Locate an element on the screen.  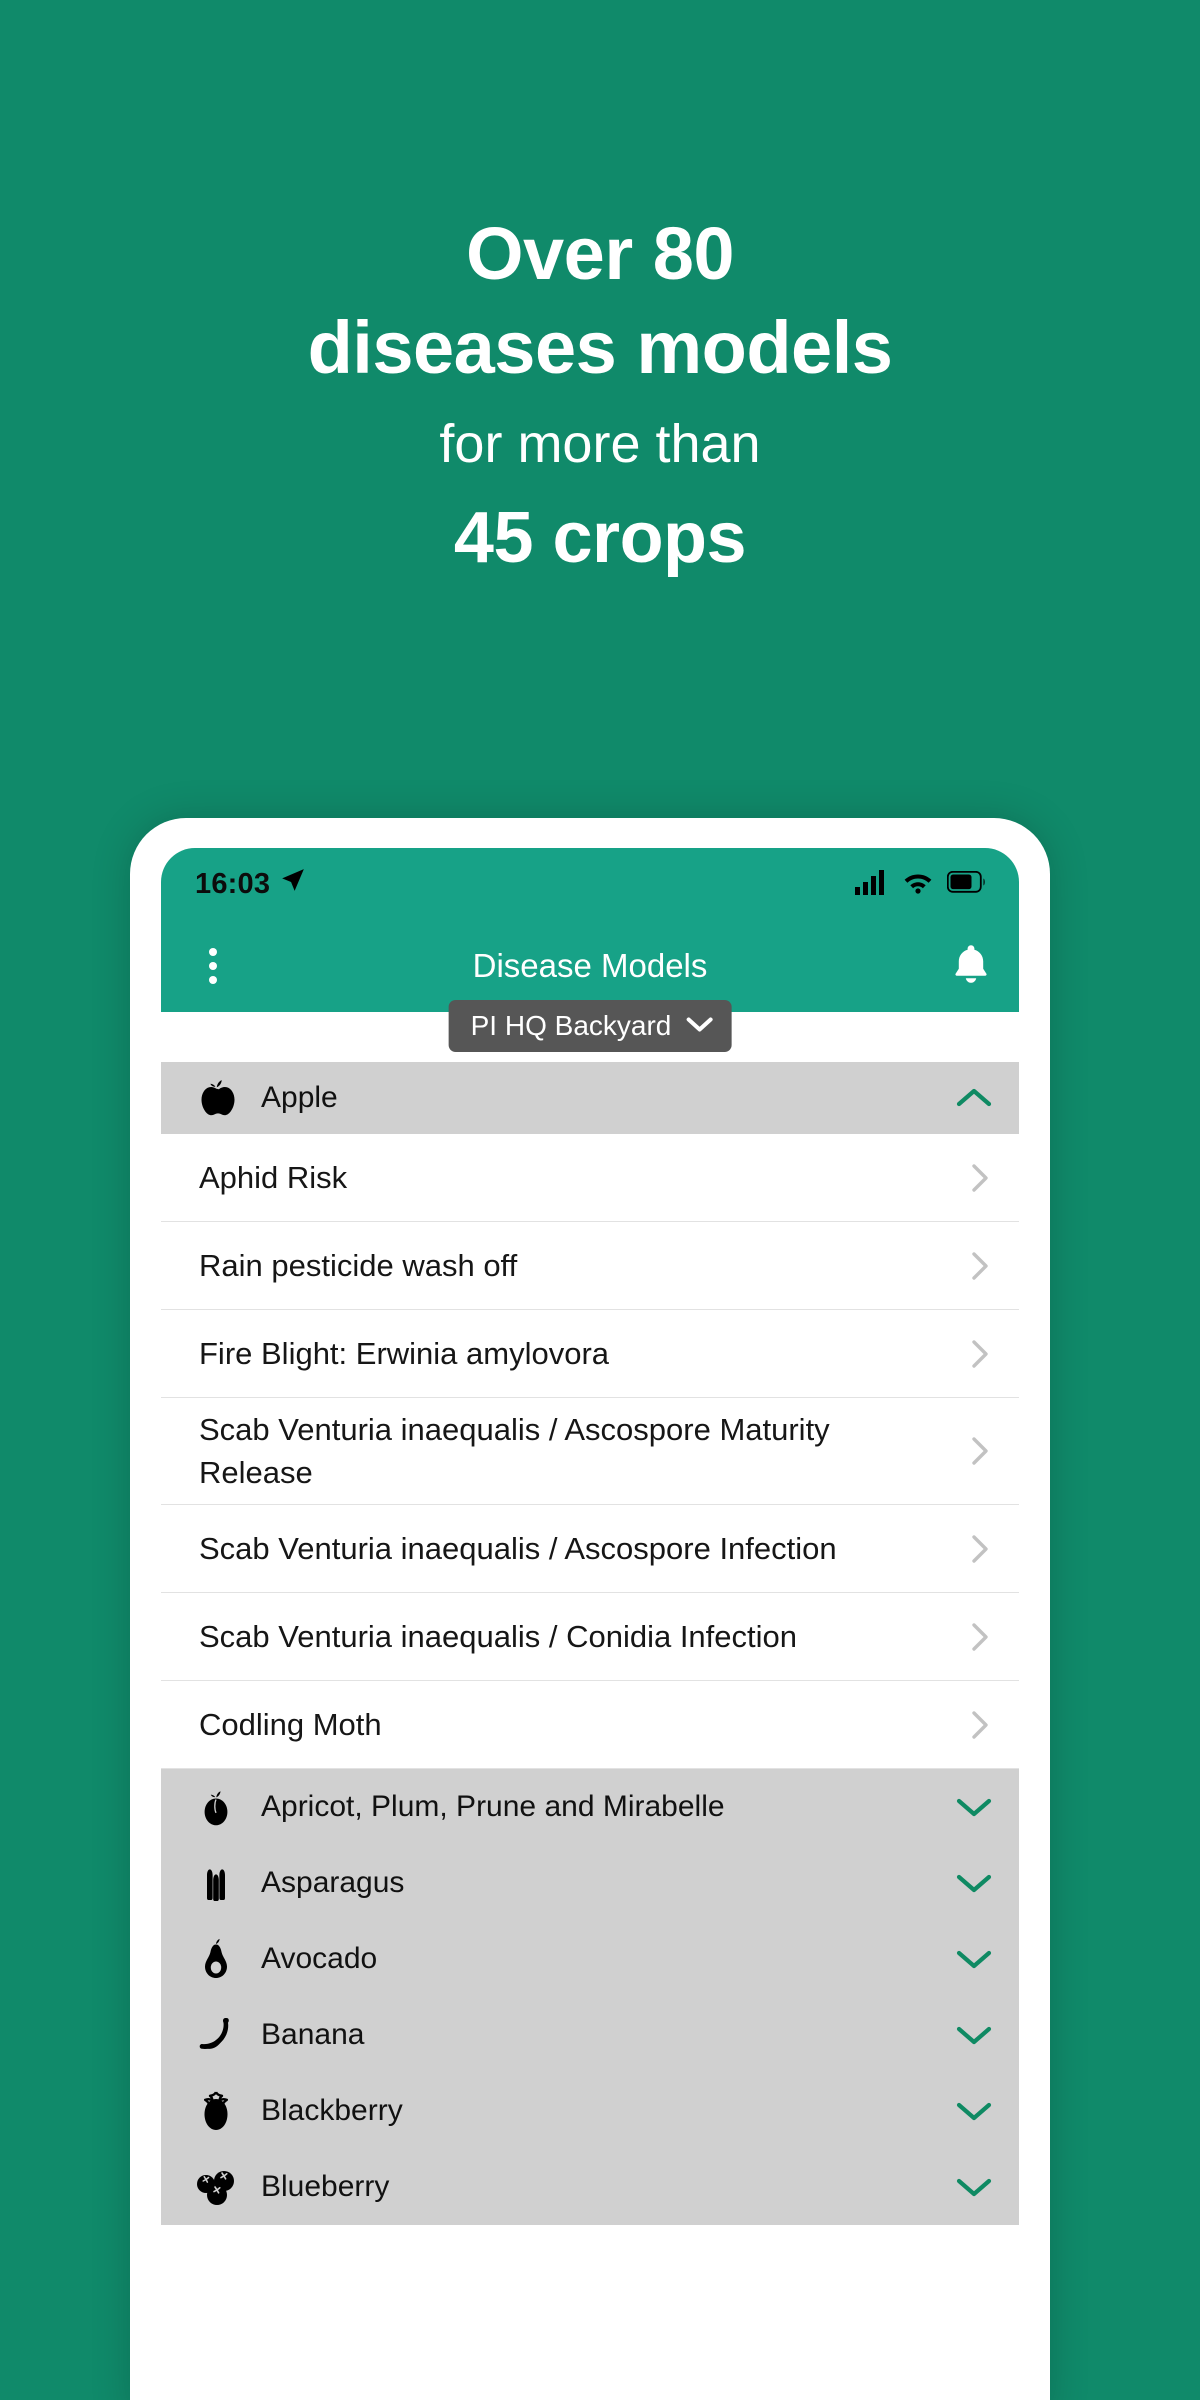
field-selector-dropdown: PI HQ Backyard is located at coordinates (590, 1026).